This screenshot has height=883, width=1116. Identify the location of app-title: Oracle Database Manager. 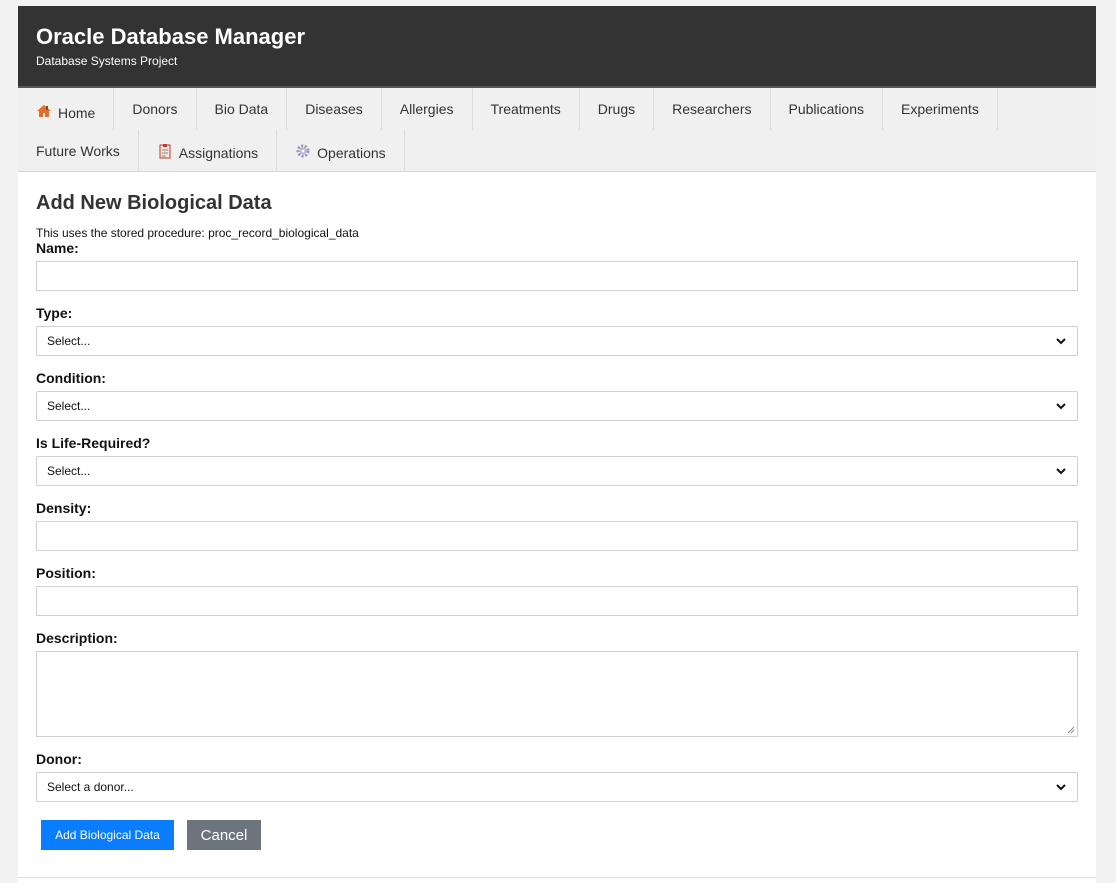
(171, 36).